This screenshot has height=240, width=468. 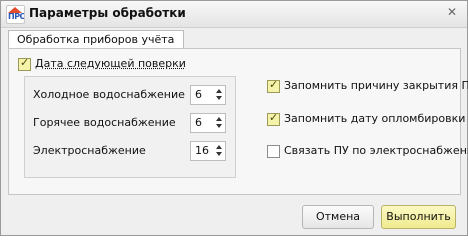 I want to click on hot-water-value: 6, so click(x=198, y=123).